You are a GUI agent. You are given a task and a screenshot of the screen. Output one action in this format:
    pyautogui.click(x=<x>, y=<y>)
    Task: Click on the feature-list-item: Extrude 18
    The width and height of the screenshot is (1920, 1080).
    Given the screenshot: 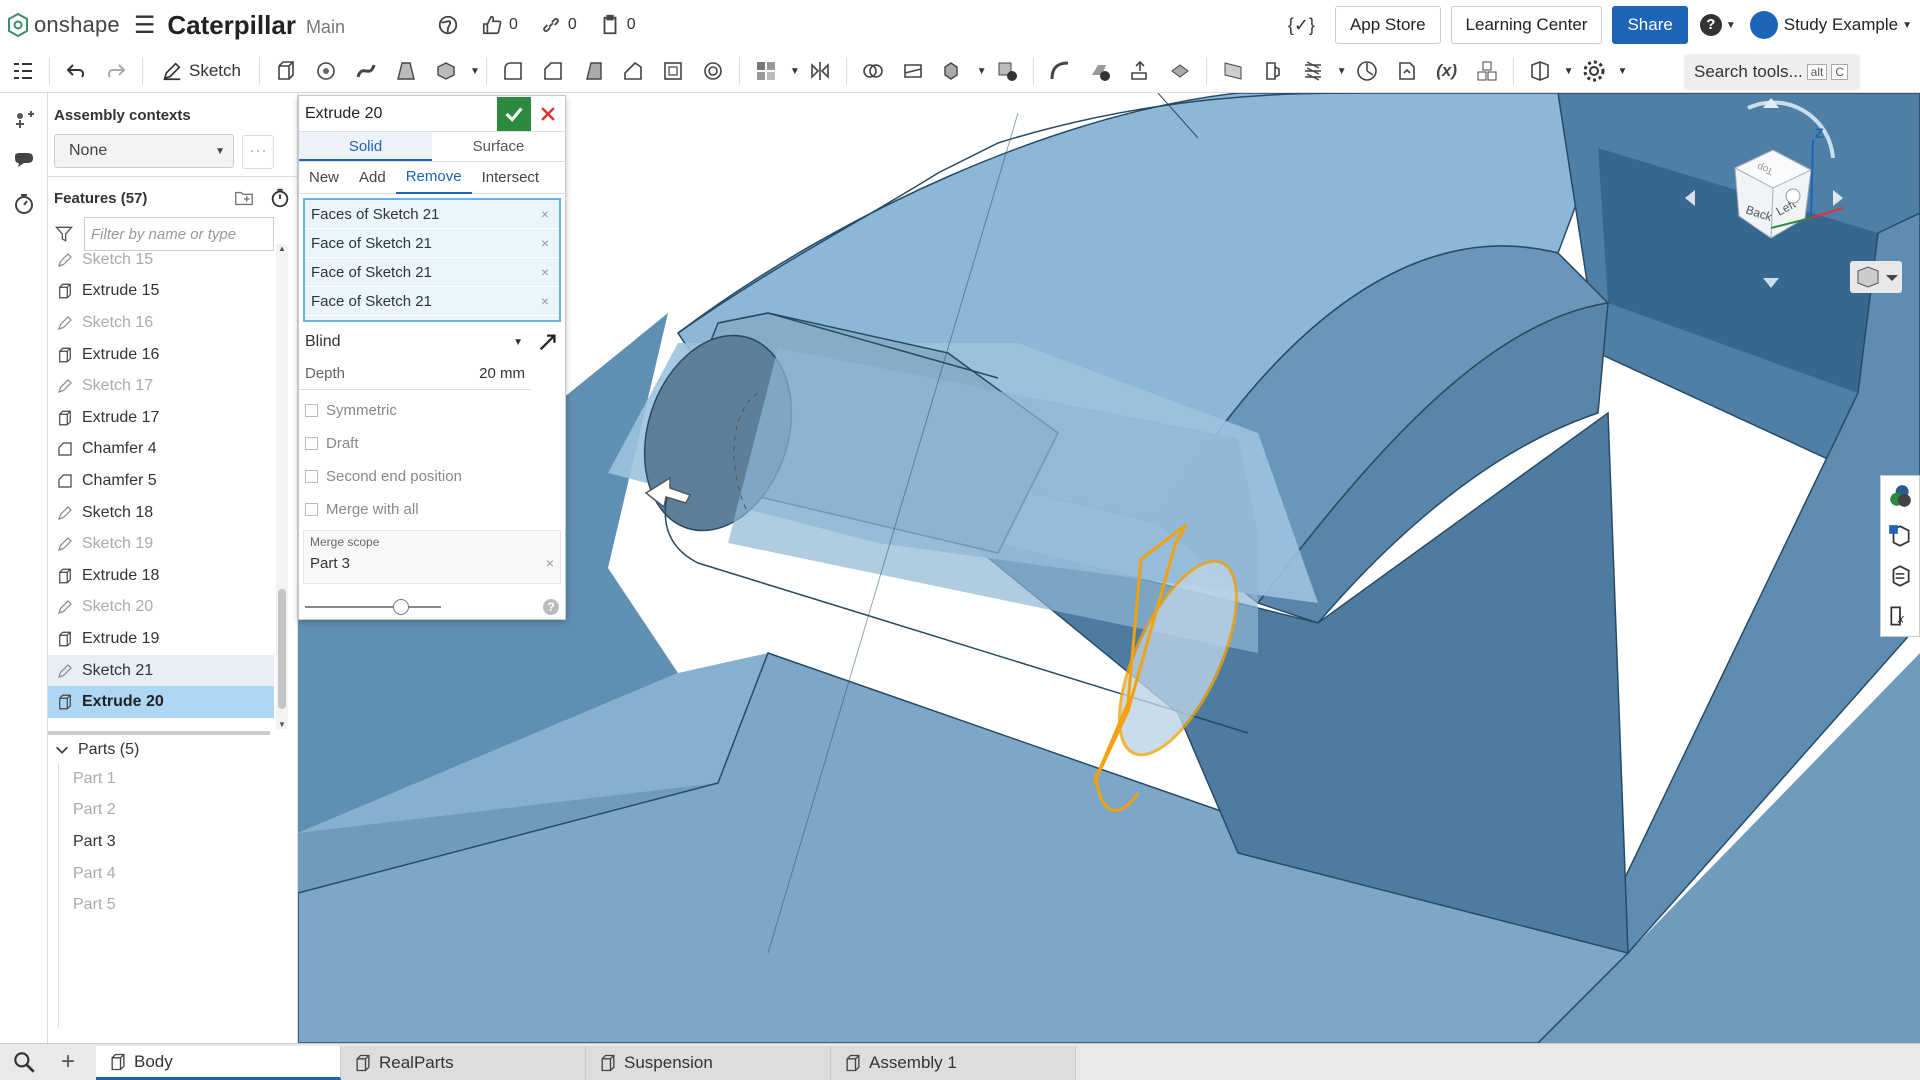 What is the action you would take?
    pyautogui.click(x=161, y=576)
    